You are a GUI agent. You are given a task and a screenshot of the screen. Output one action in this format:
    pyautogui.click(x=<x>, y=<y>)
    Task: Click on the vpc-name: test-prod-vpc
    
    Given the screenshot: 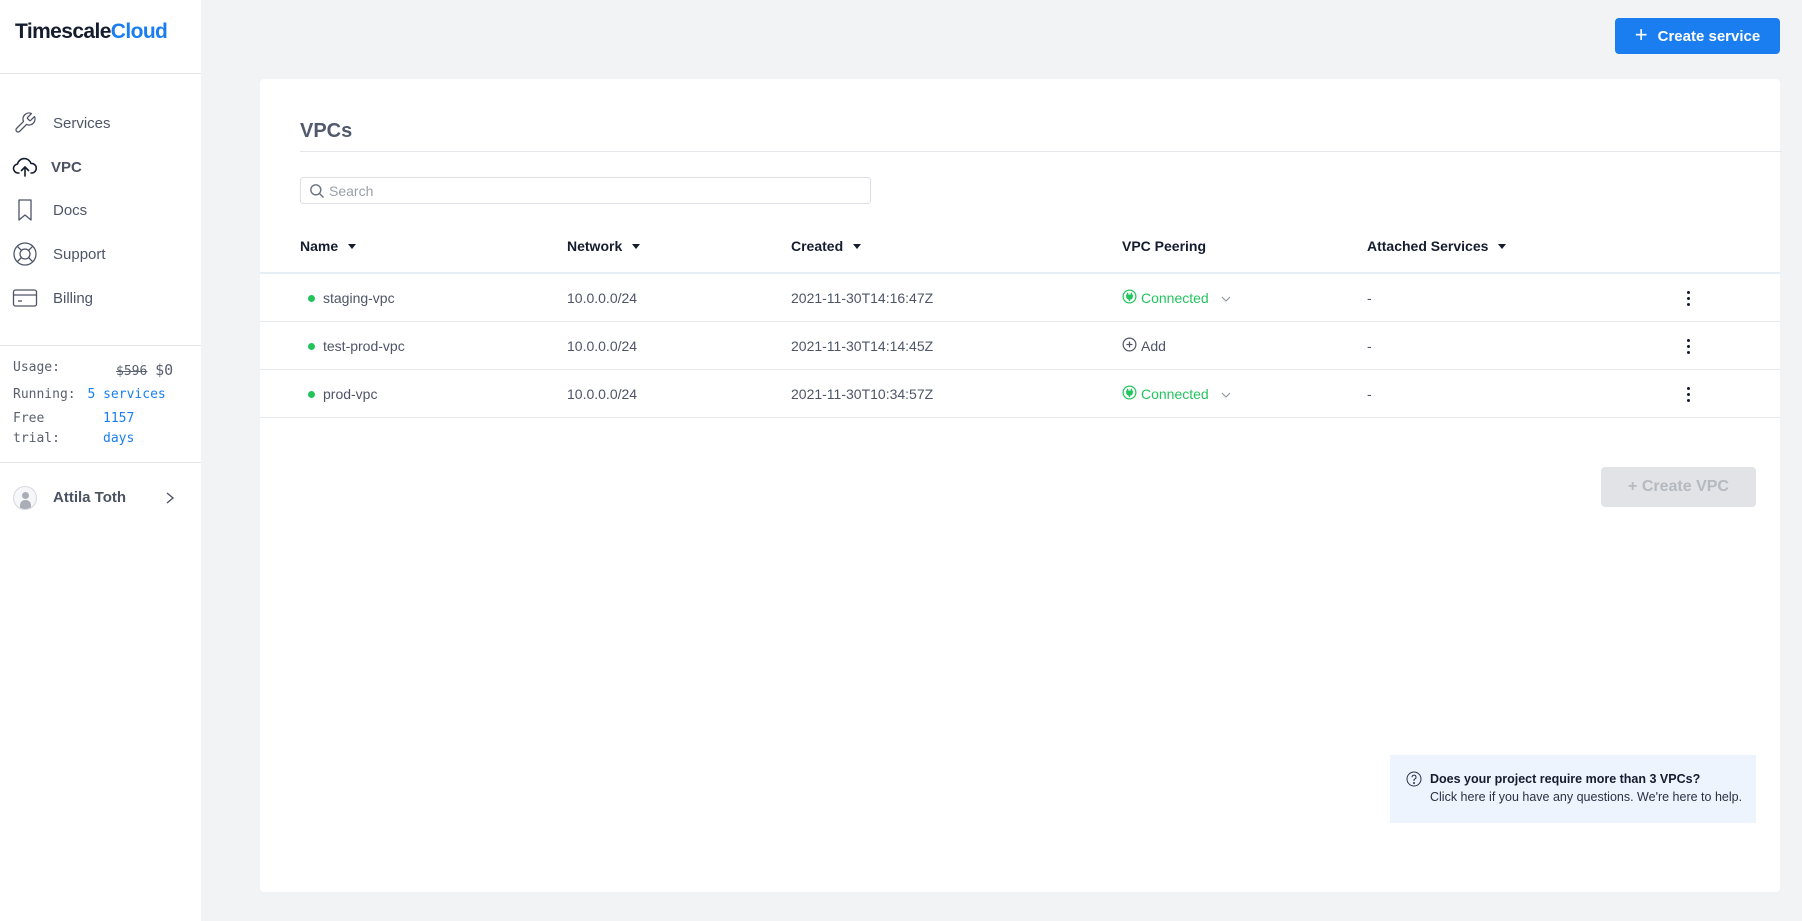 What is the action you would take?
    pyautogui.click(x=364, y=346)
    